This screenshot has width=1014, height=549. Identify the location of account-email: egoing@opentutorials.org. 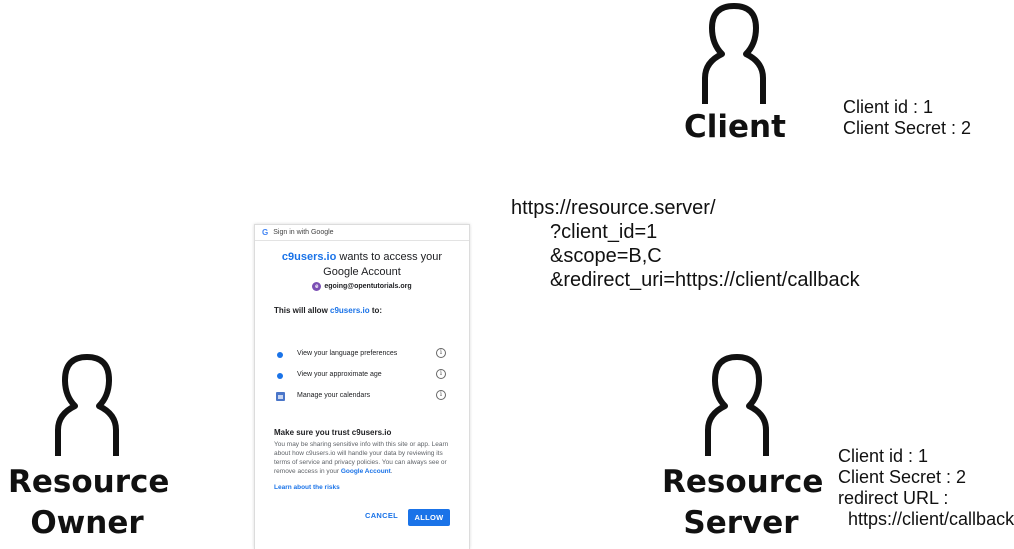
(368, 286).